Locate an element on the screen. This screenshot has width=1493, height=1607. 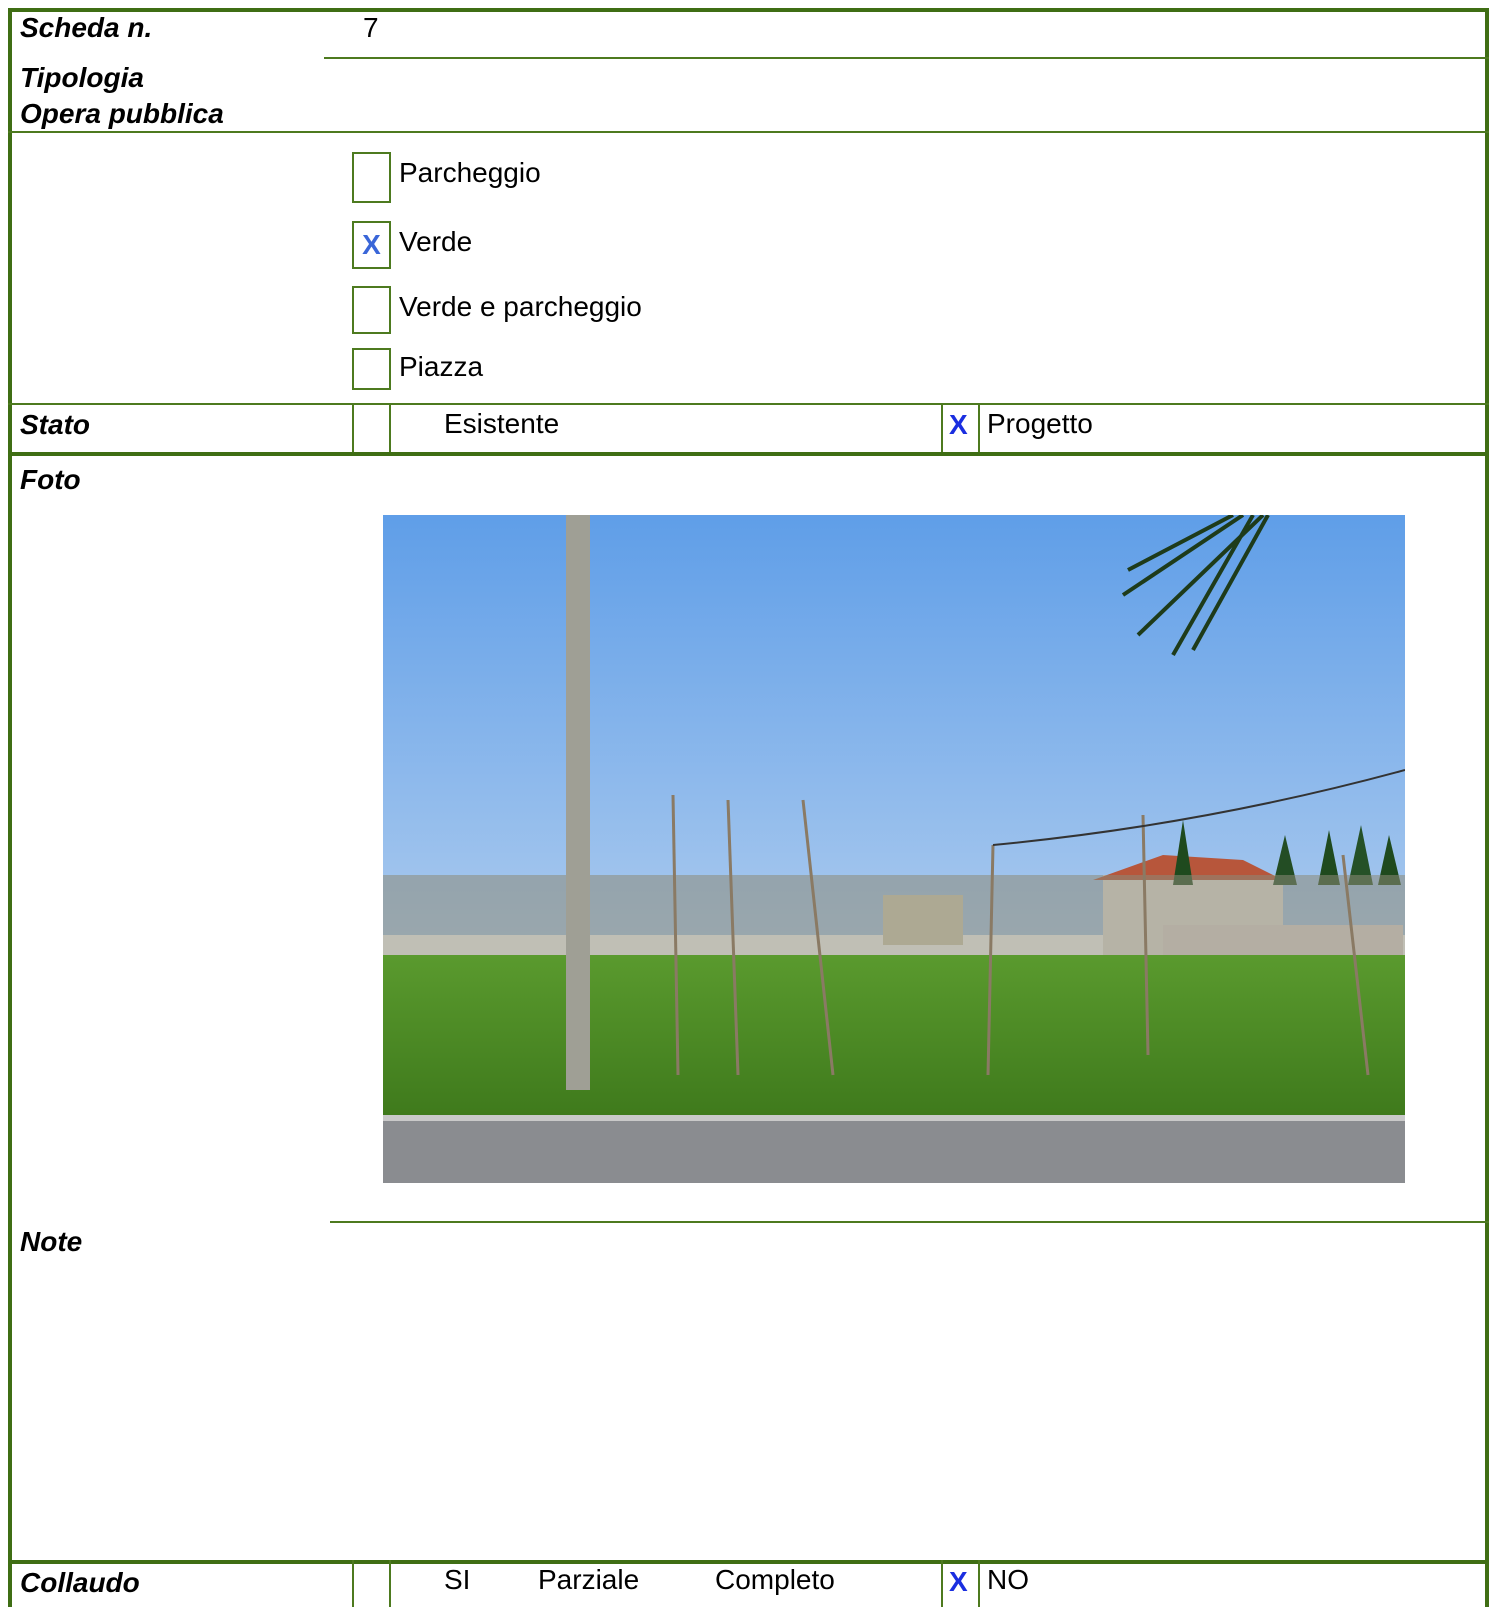
checkbox-parcheggio is located at coordinates (371, 177).